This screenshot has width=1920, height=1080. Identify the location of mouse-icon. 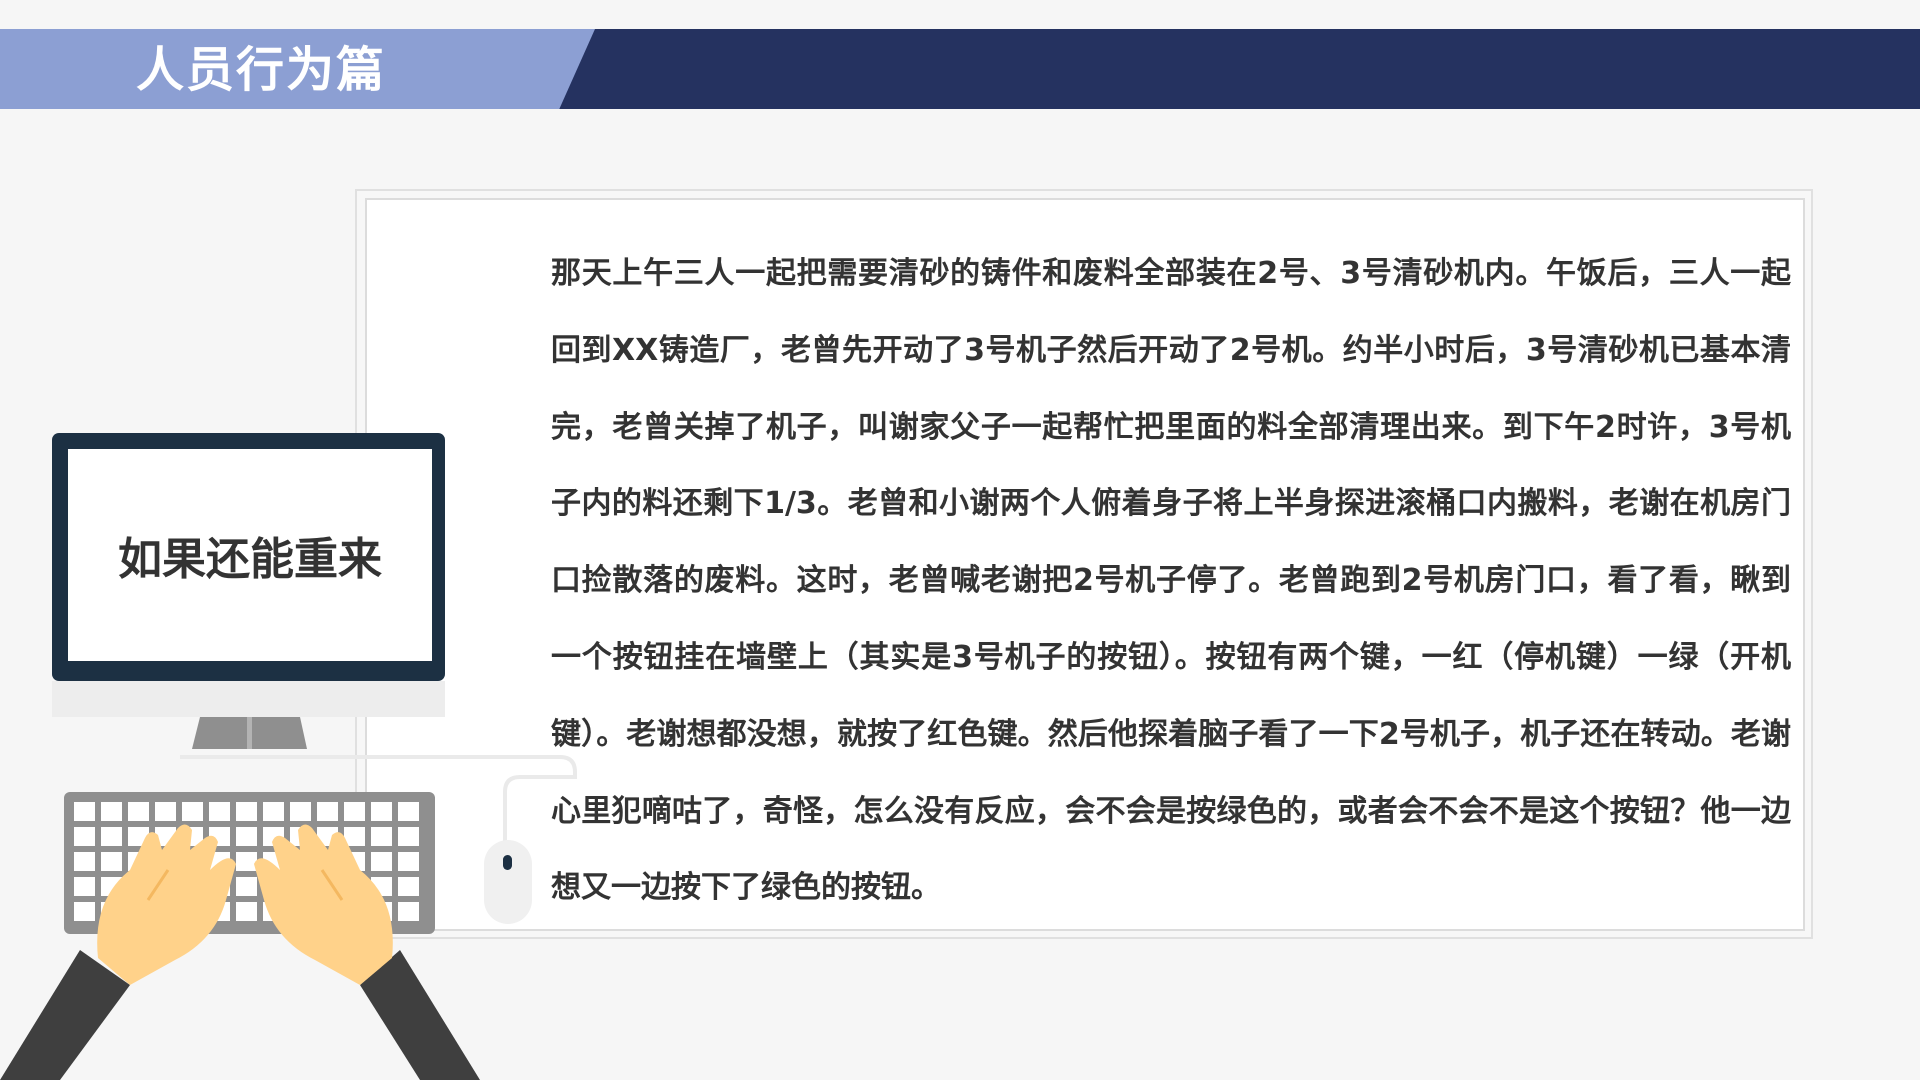
(508, 882).